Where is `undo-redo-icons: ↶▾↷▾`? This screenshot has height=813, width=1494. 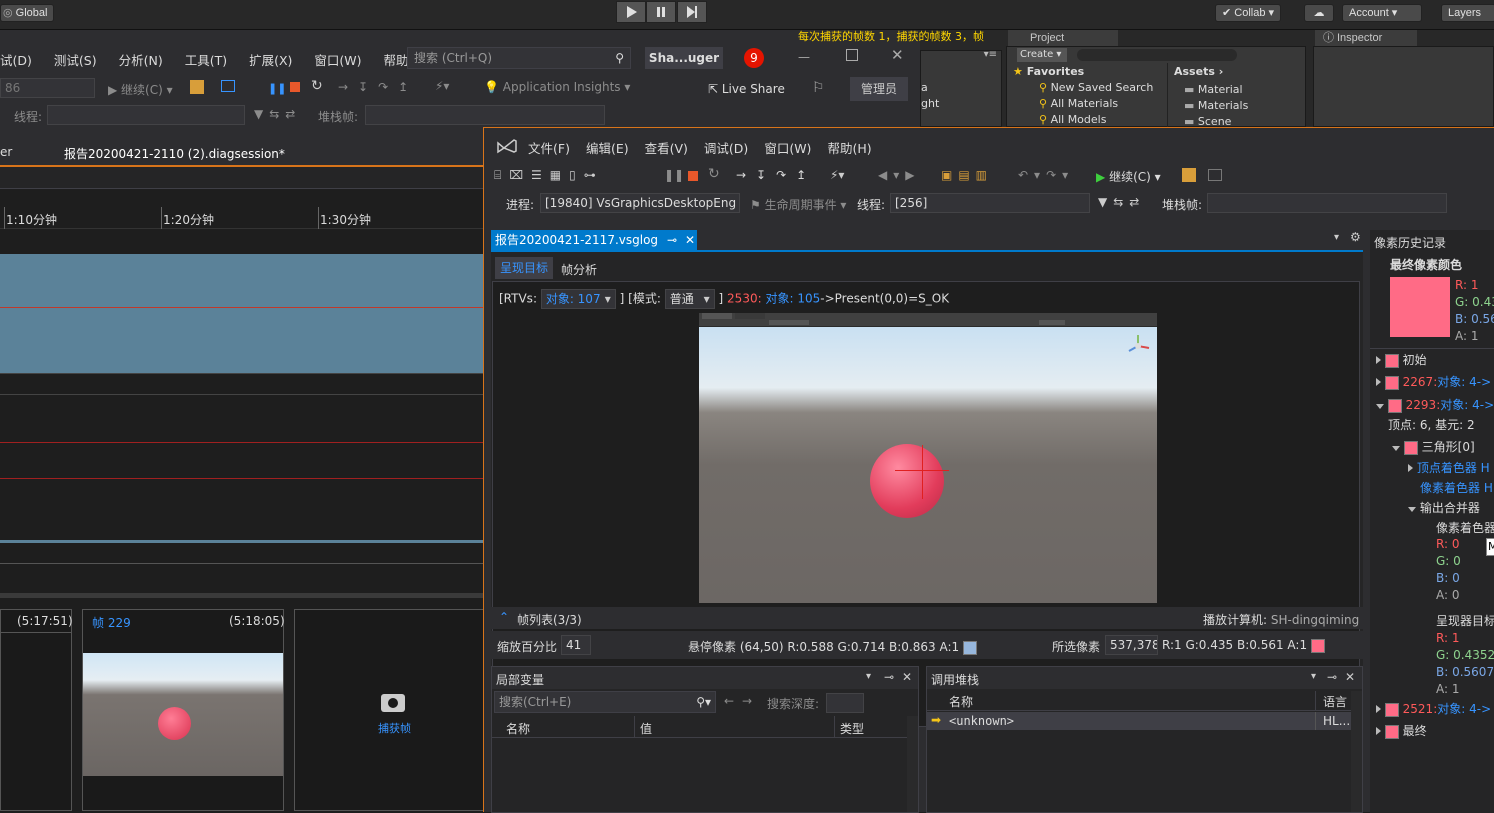 undo-redo-icons: ↶▾↷▾ is located at coordinates (1046, 175).